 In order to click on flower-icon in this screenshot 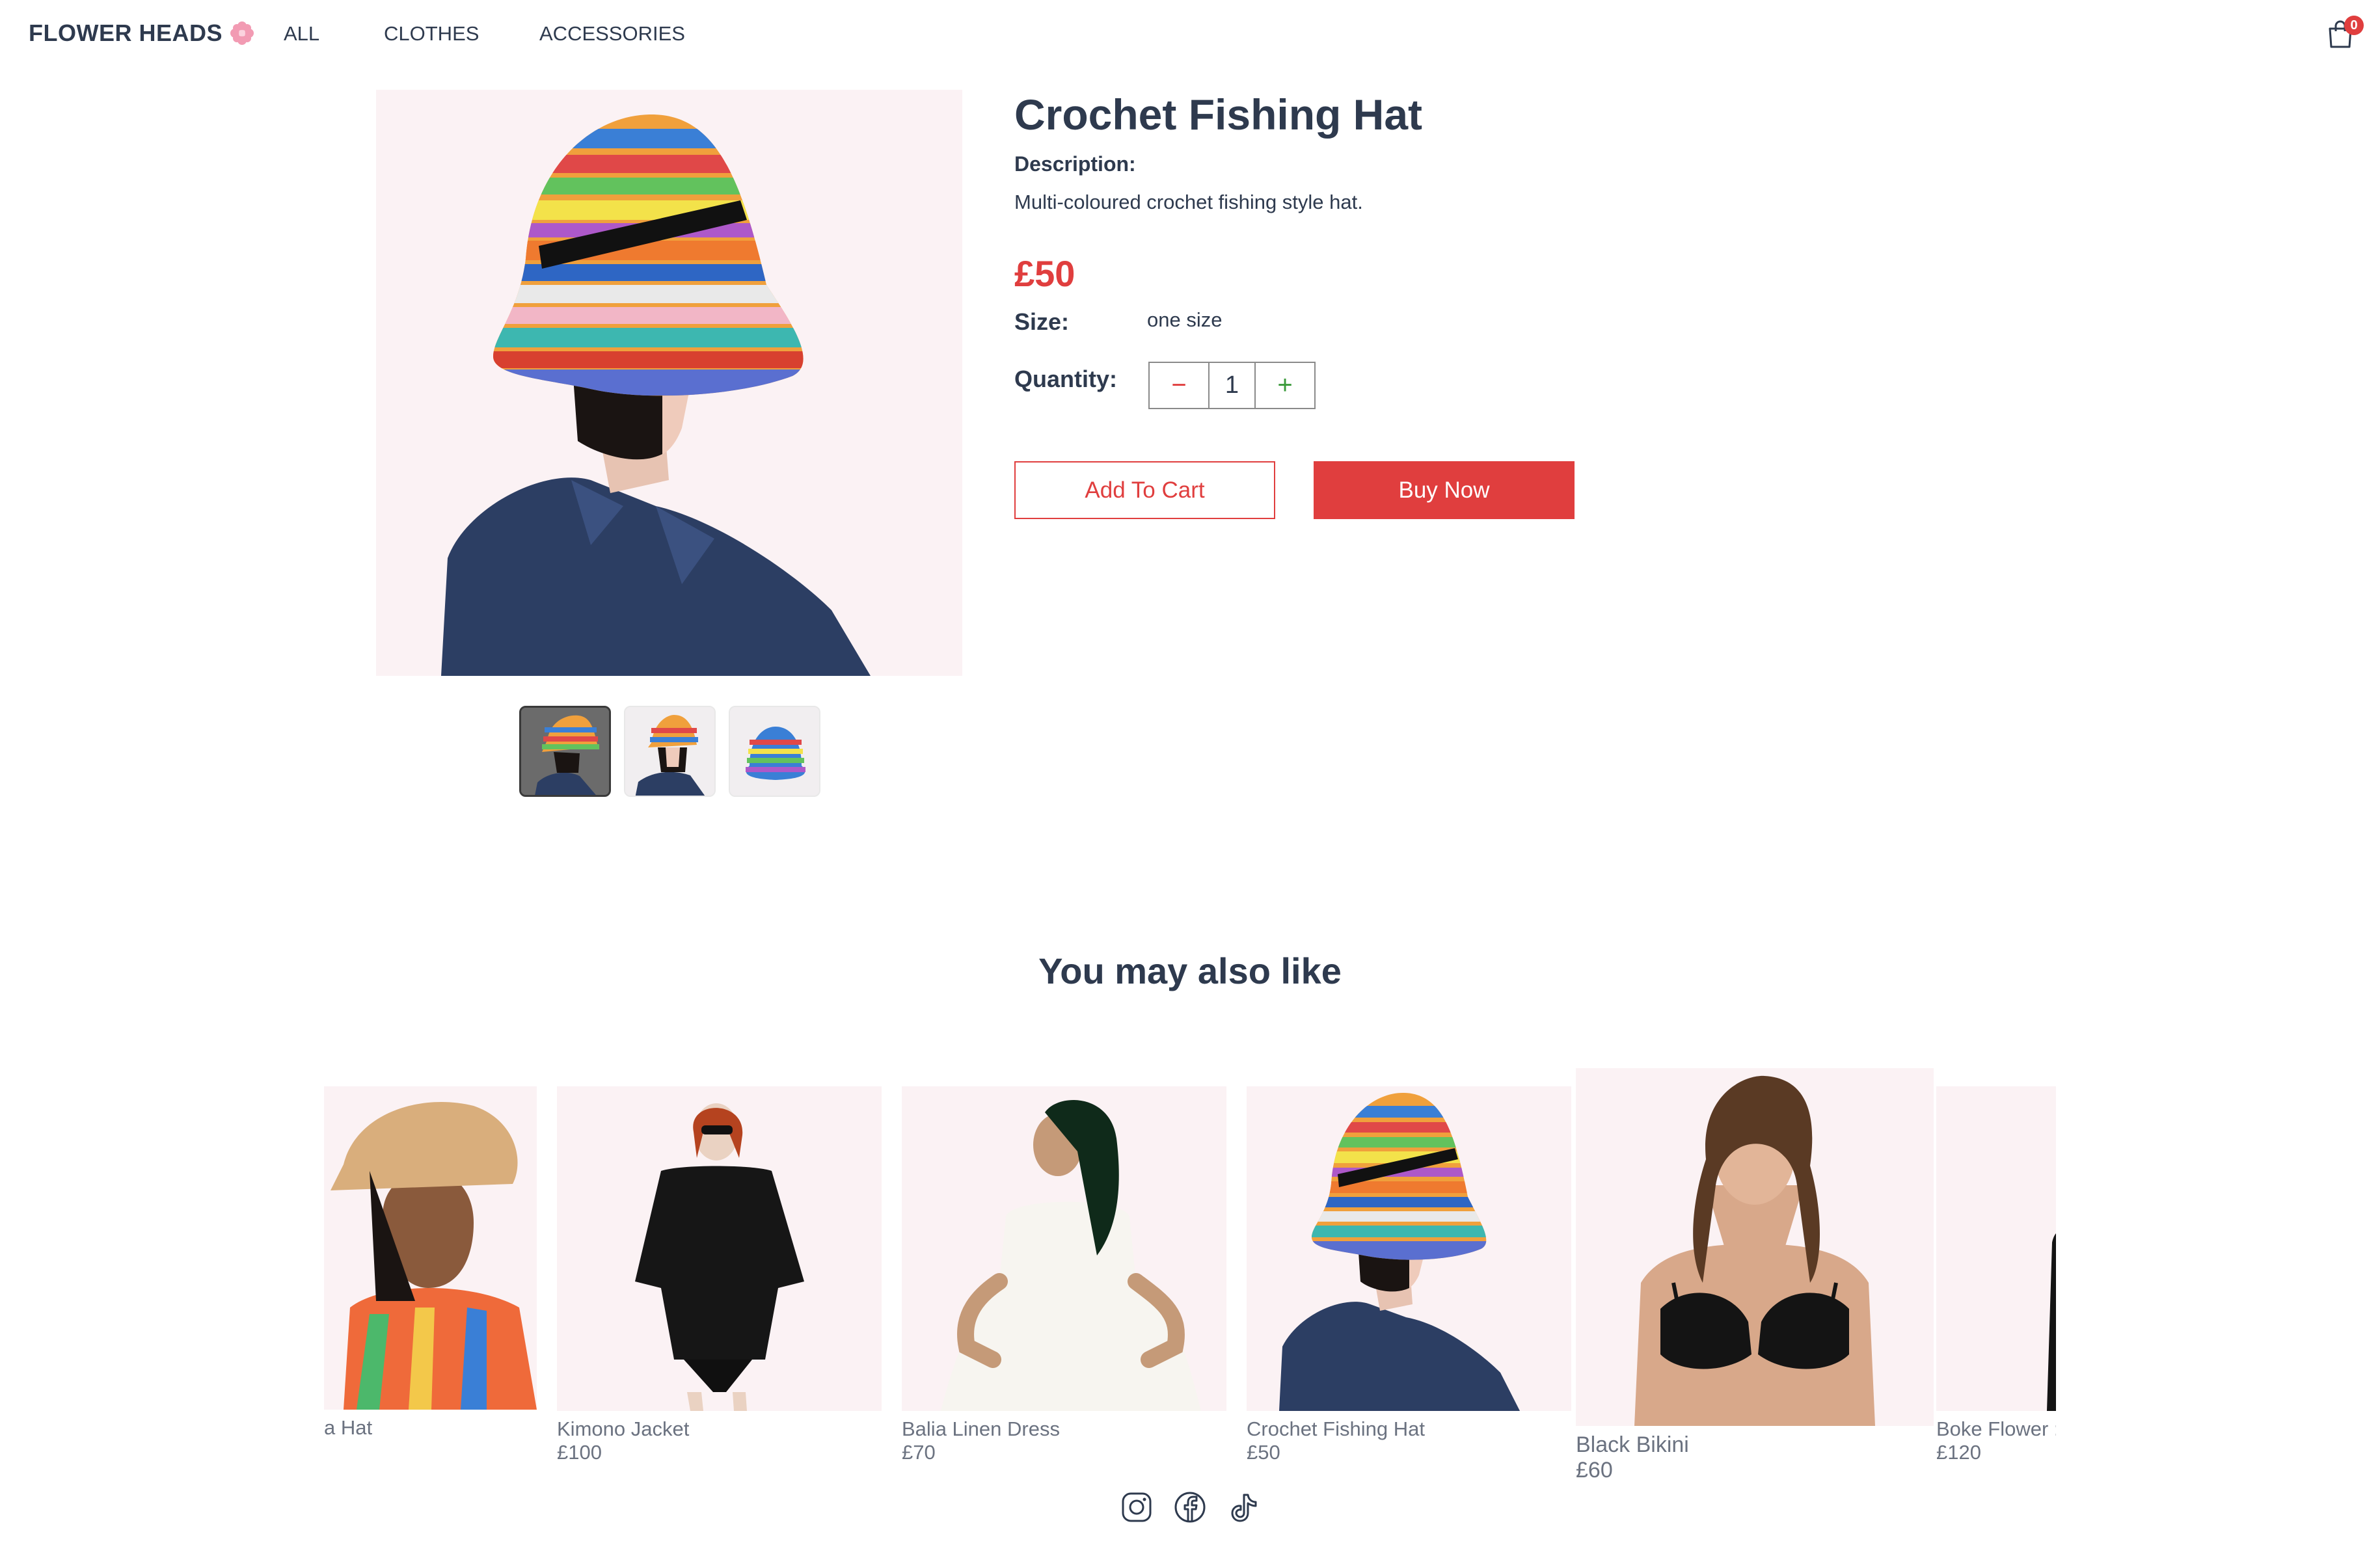, I will do `click(242, 33)`.